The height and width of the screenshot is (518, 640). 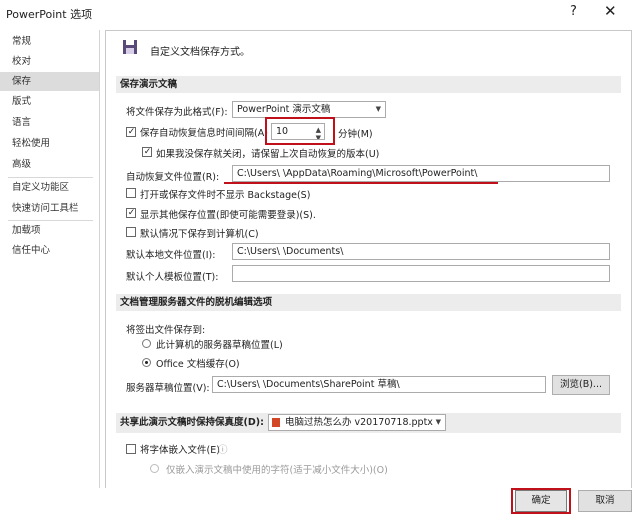 I want to click on save-to-computer-label: 默认情况下保存到计算机(C), so click(x=199, y=234).